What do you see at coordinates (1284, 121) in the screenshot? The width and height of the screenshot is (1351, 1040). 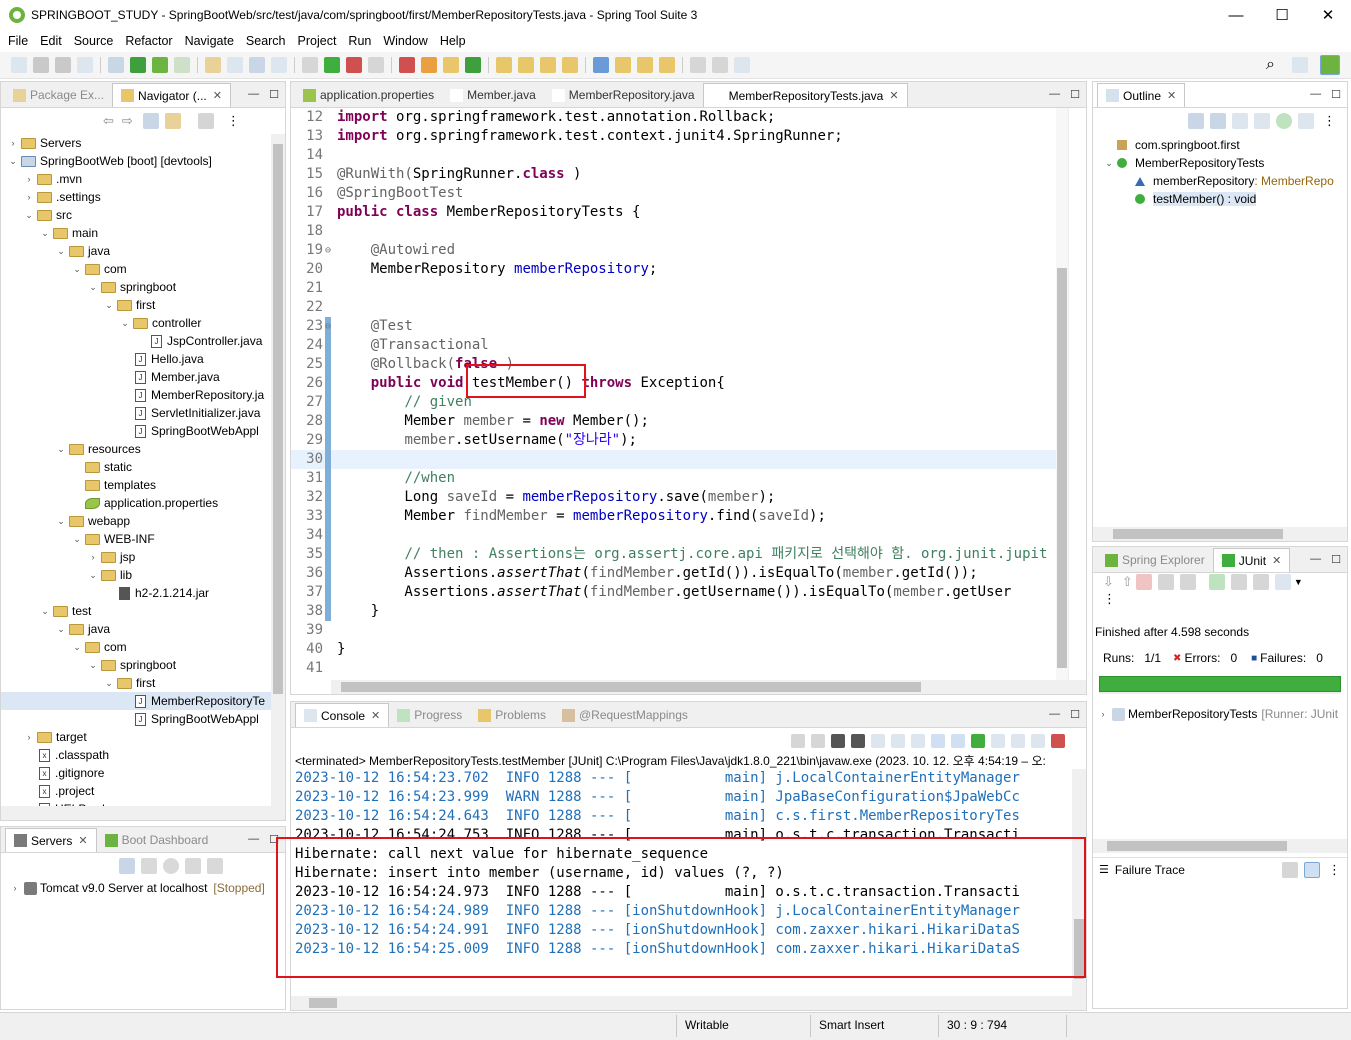 I see `hide-nonpublic-icon` at bounding box center [1284, 121].